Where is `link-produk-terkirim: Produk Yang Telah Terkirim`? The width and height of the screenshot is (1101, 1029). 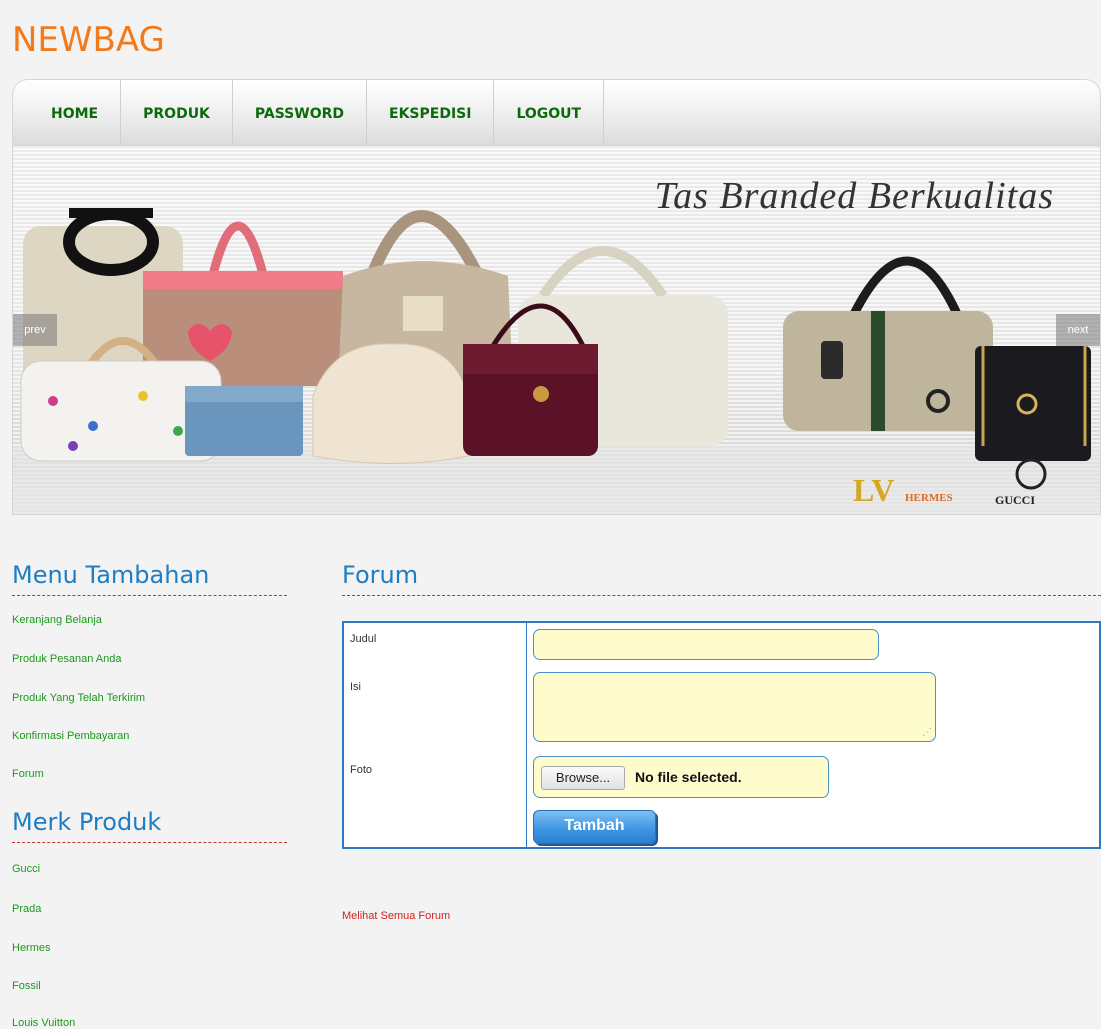 link-produk-terkirim: Produk Yang Telah Terkirim is located at coordinates (78, 698).